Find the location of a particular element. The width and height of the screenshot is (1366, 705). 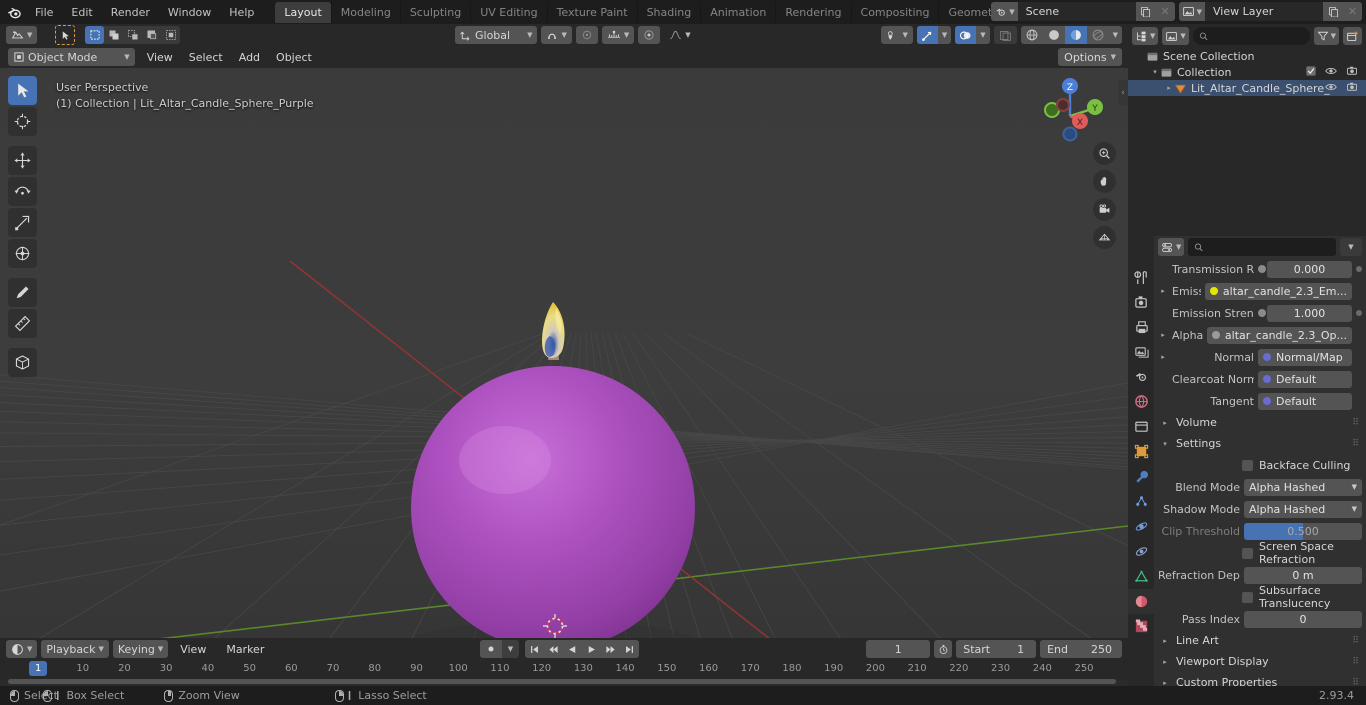

zoom-icon is located at coordinates (1104, 153).